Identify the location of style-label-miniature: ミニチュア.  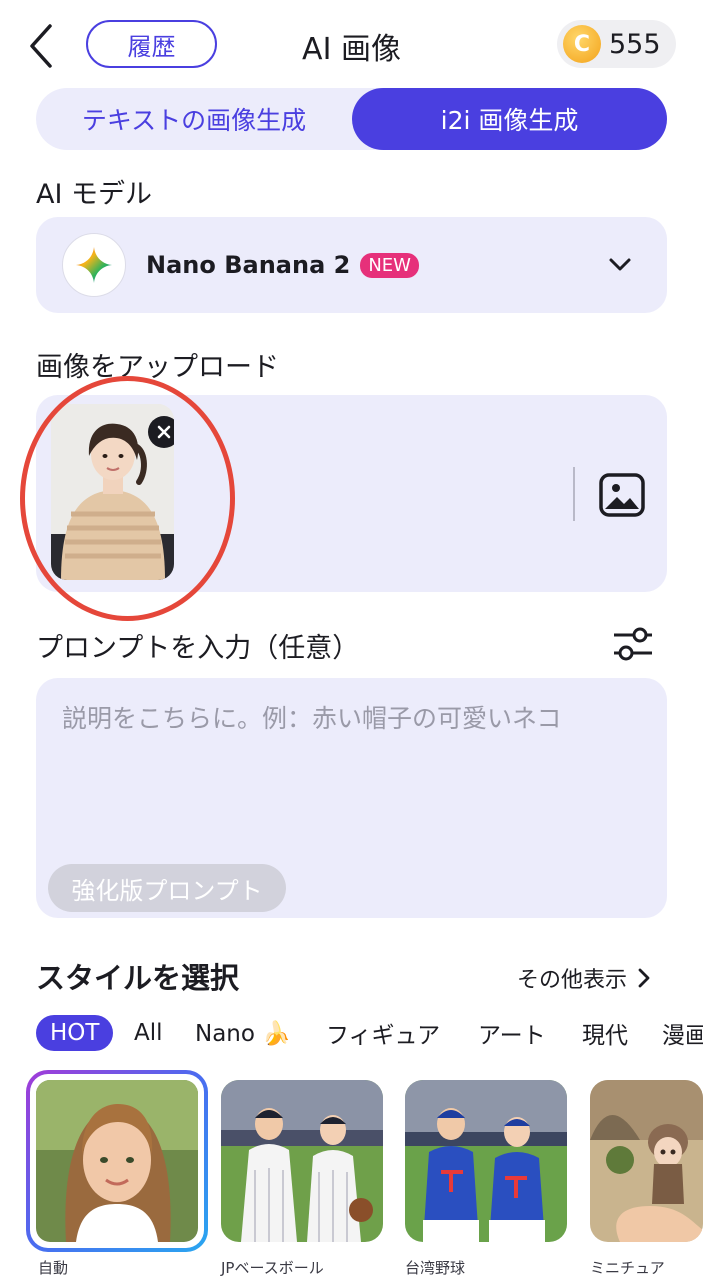
(627, 1268).